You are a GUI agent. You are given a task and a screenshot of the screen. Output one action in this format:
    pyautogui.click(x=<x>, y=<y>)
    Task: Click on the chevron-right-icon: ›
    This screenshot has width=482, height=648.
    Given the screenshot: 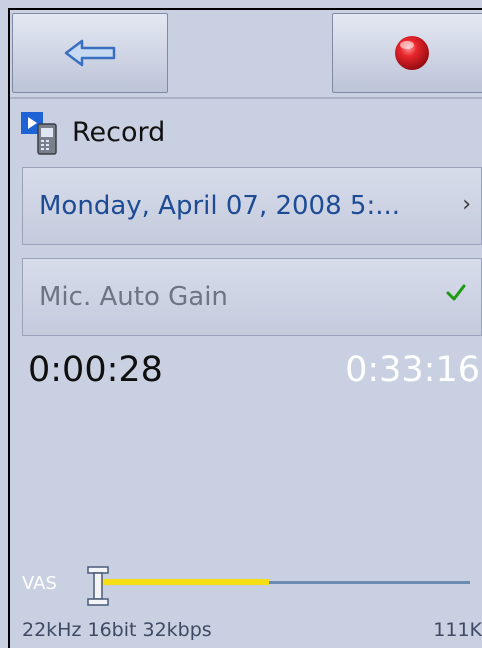 What is the action you would take?
    pyautogui.click(x=466, y=204)
    